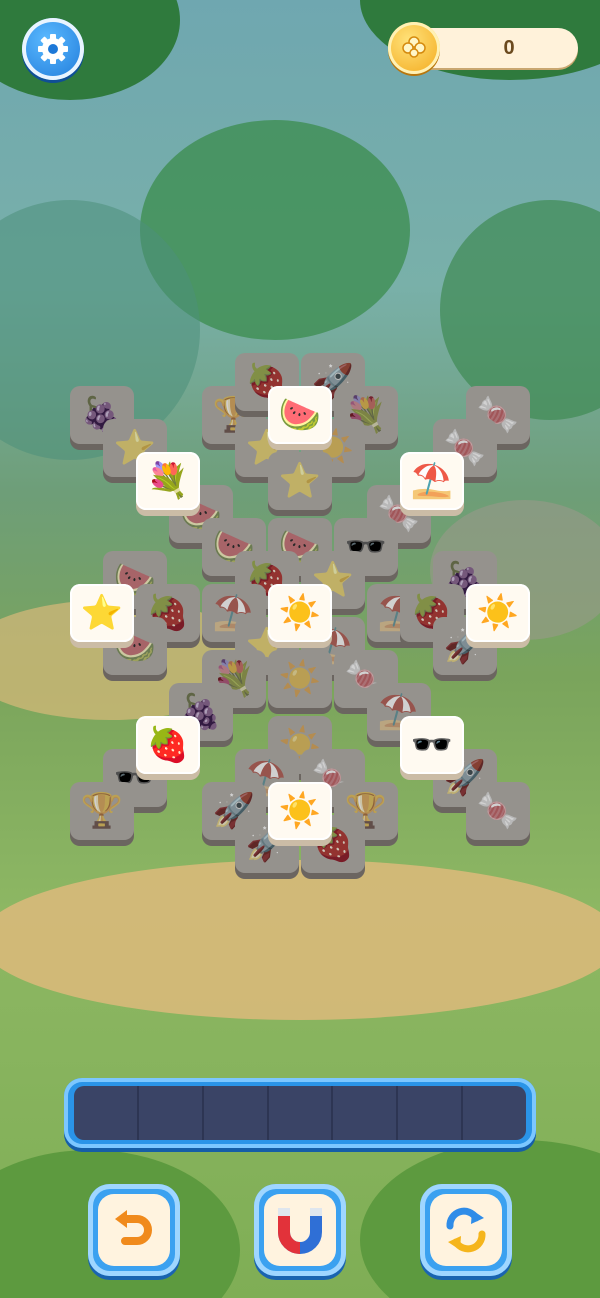 The width and height of the screenshot is (600, 1298). I want to click on tile-sunglasses: 🕶️, so click(432, 748).